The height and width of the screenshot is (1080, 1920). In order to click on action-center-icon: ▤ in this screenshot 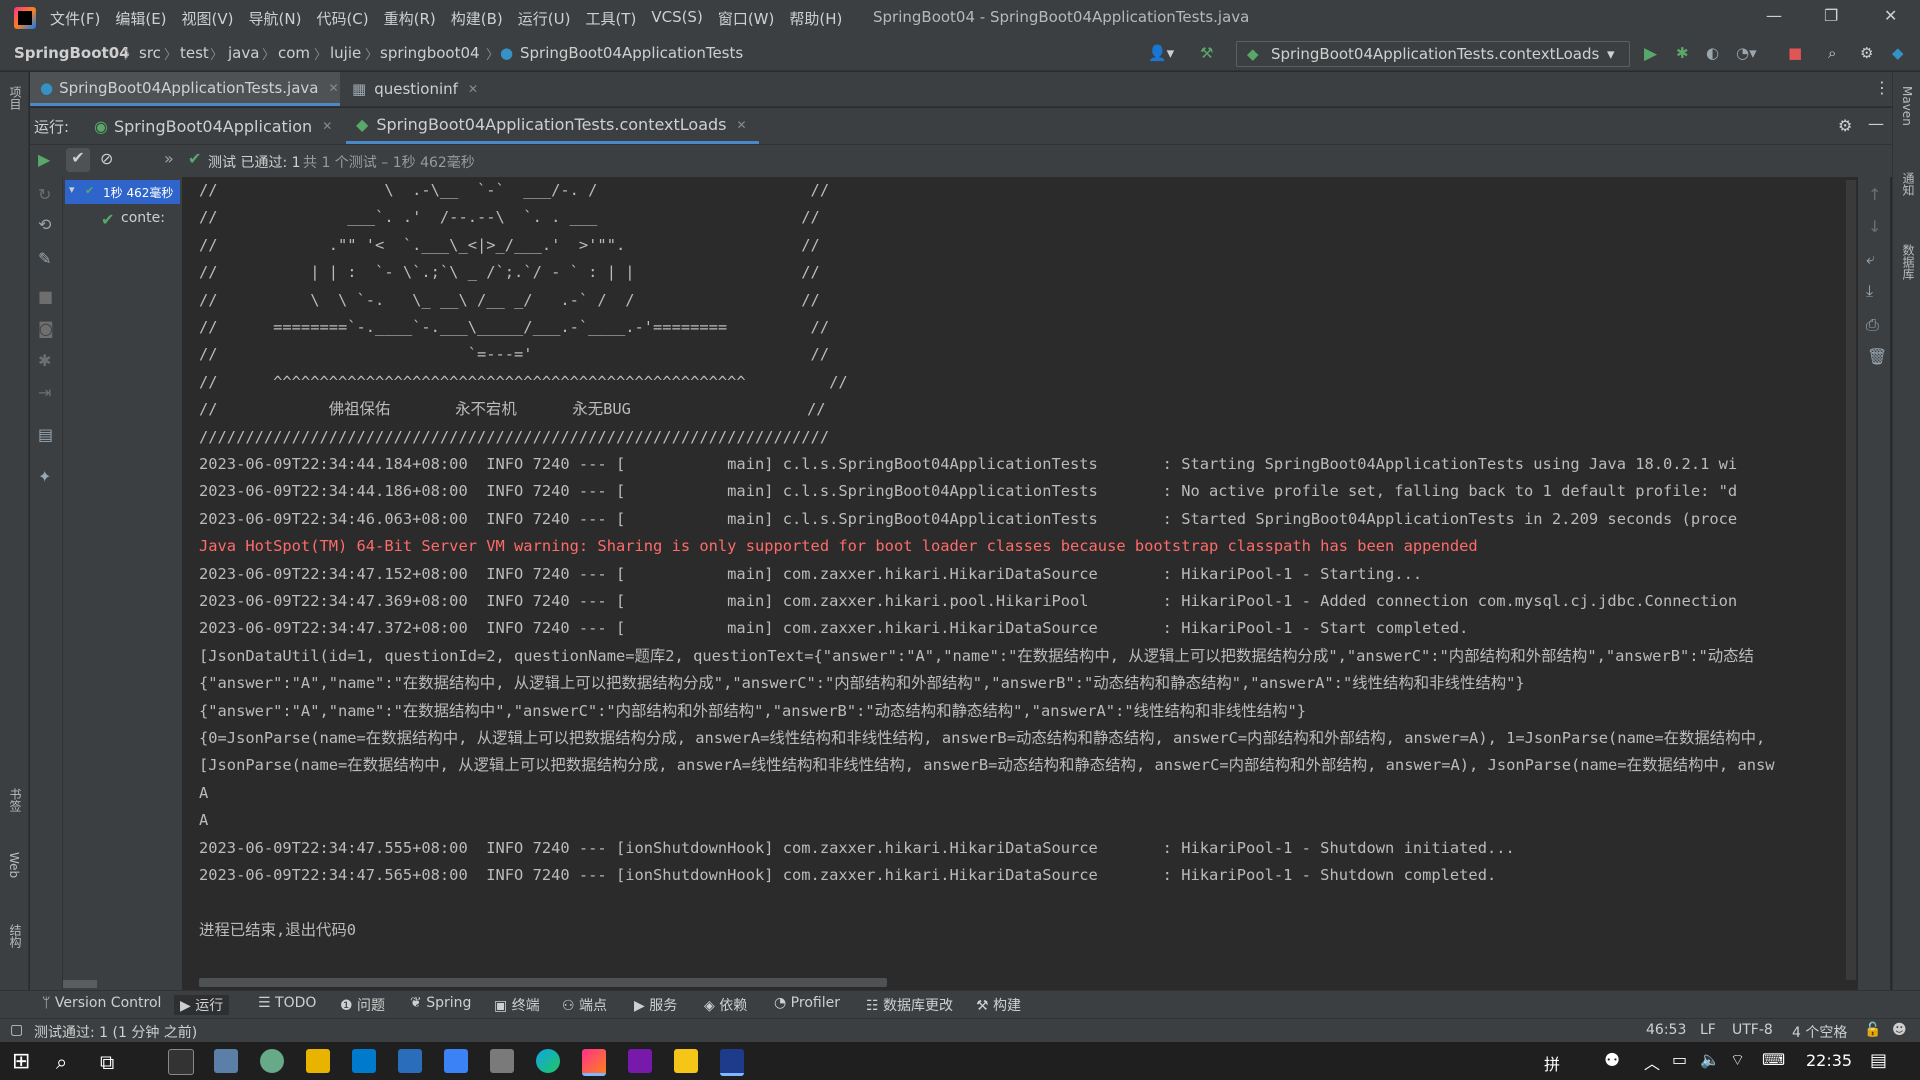, I will do `click(1878, 1060)`.